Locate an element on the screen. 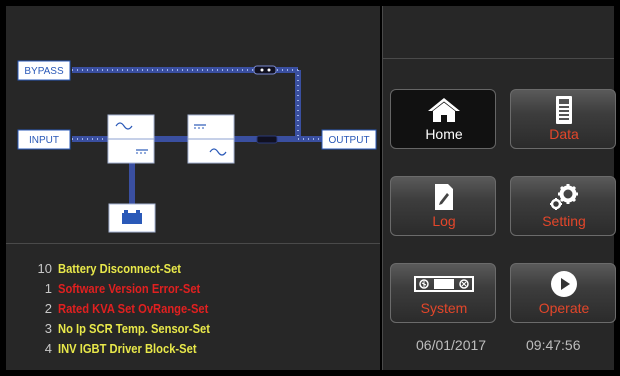 This screenshot has width=620, height=376. log-edit-icon is located at coordinates (444, 197).